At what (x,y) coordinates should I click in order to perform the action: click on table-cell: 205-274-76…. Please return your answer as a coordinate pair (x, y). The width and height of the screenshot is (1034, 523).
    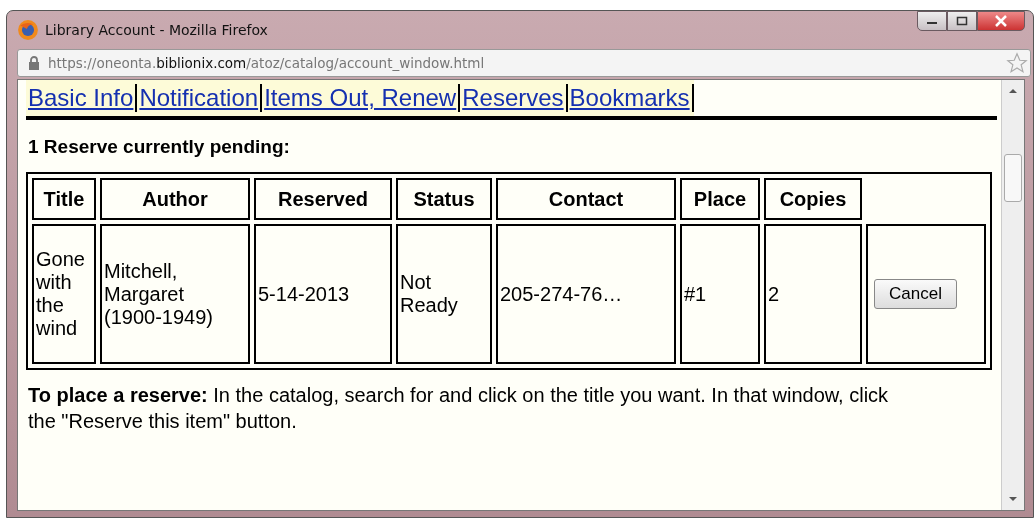
    Looking at the image, I should click on (586, 294).